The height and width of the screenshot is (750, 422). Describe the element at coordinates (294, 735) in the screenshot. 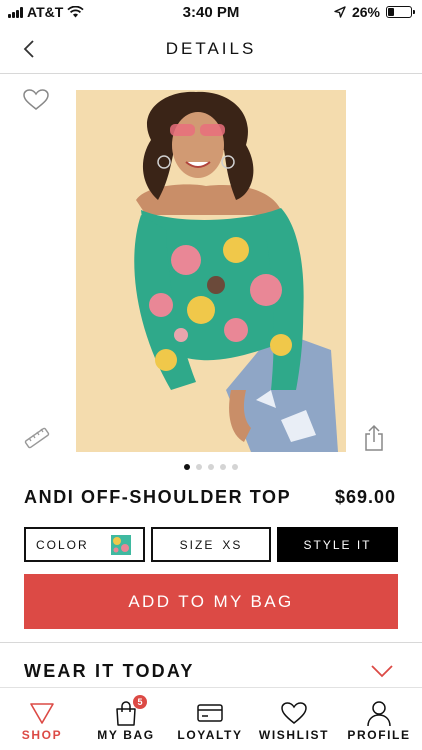

I see `tab-label: WISHLIST` at that location.